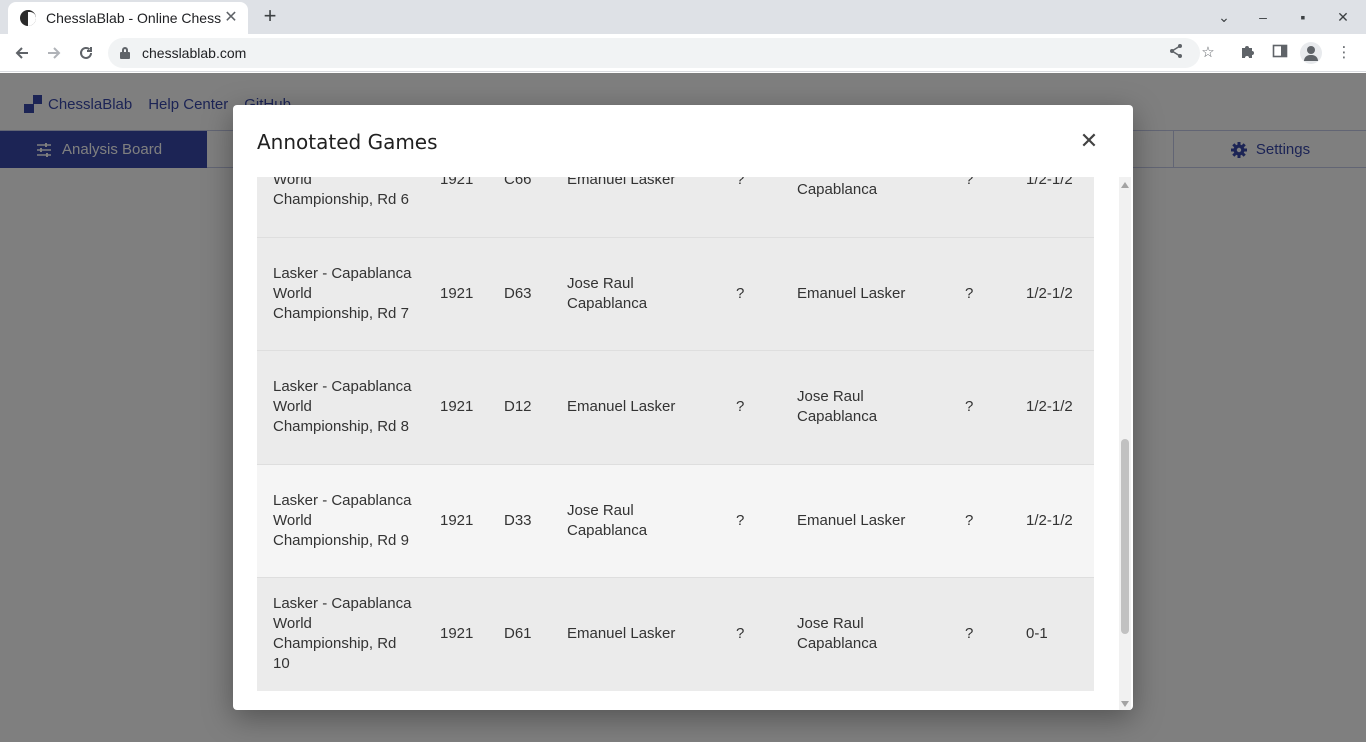 Image resolution: width=1366 pixels, height=742 pixels. Describe the element at coordinates (1125, 536) in the screenshot. I see `scrollbar-thumb` at that location.